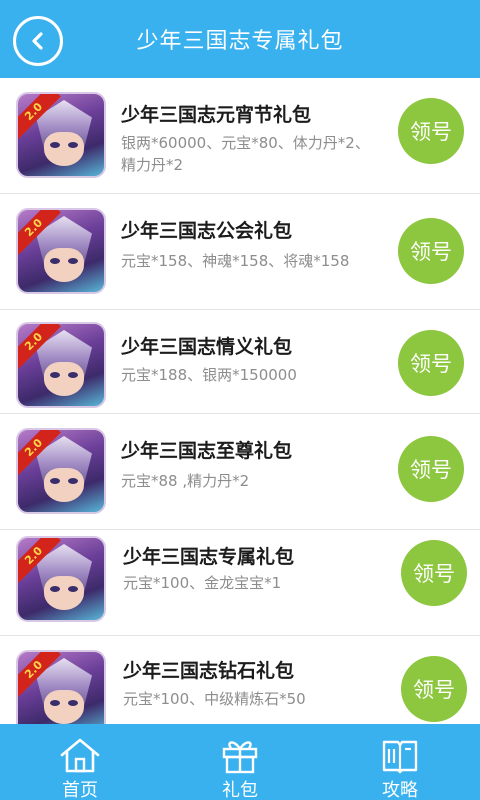 Image resolution: width=480 pixels, height=800 pixels. I want to click on top-bar: 少年三国志专属礼包, so click(240, 39).